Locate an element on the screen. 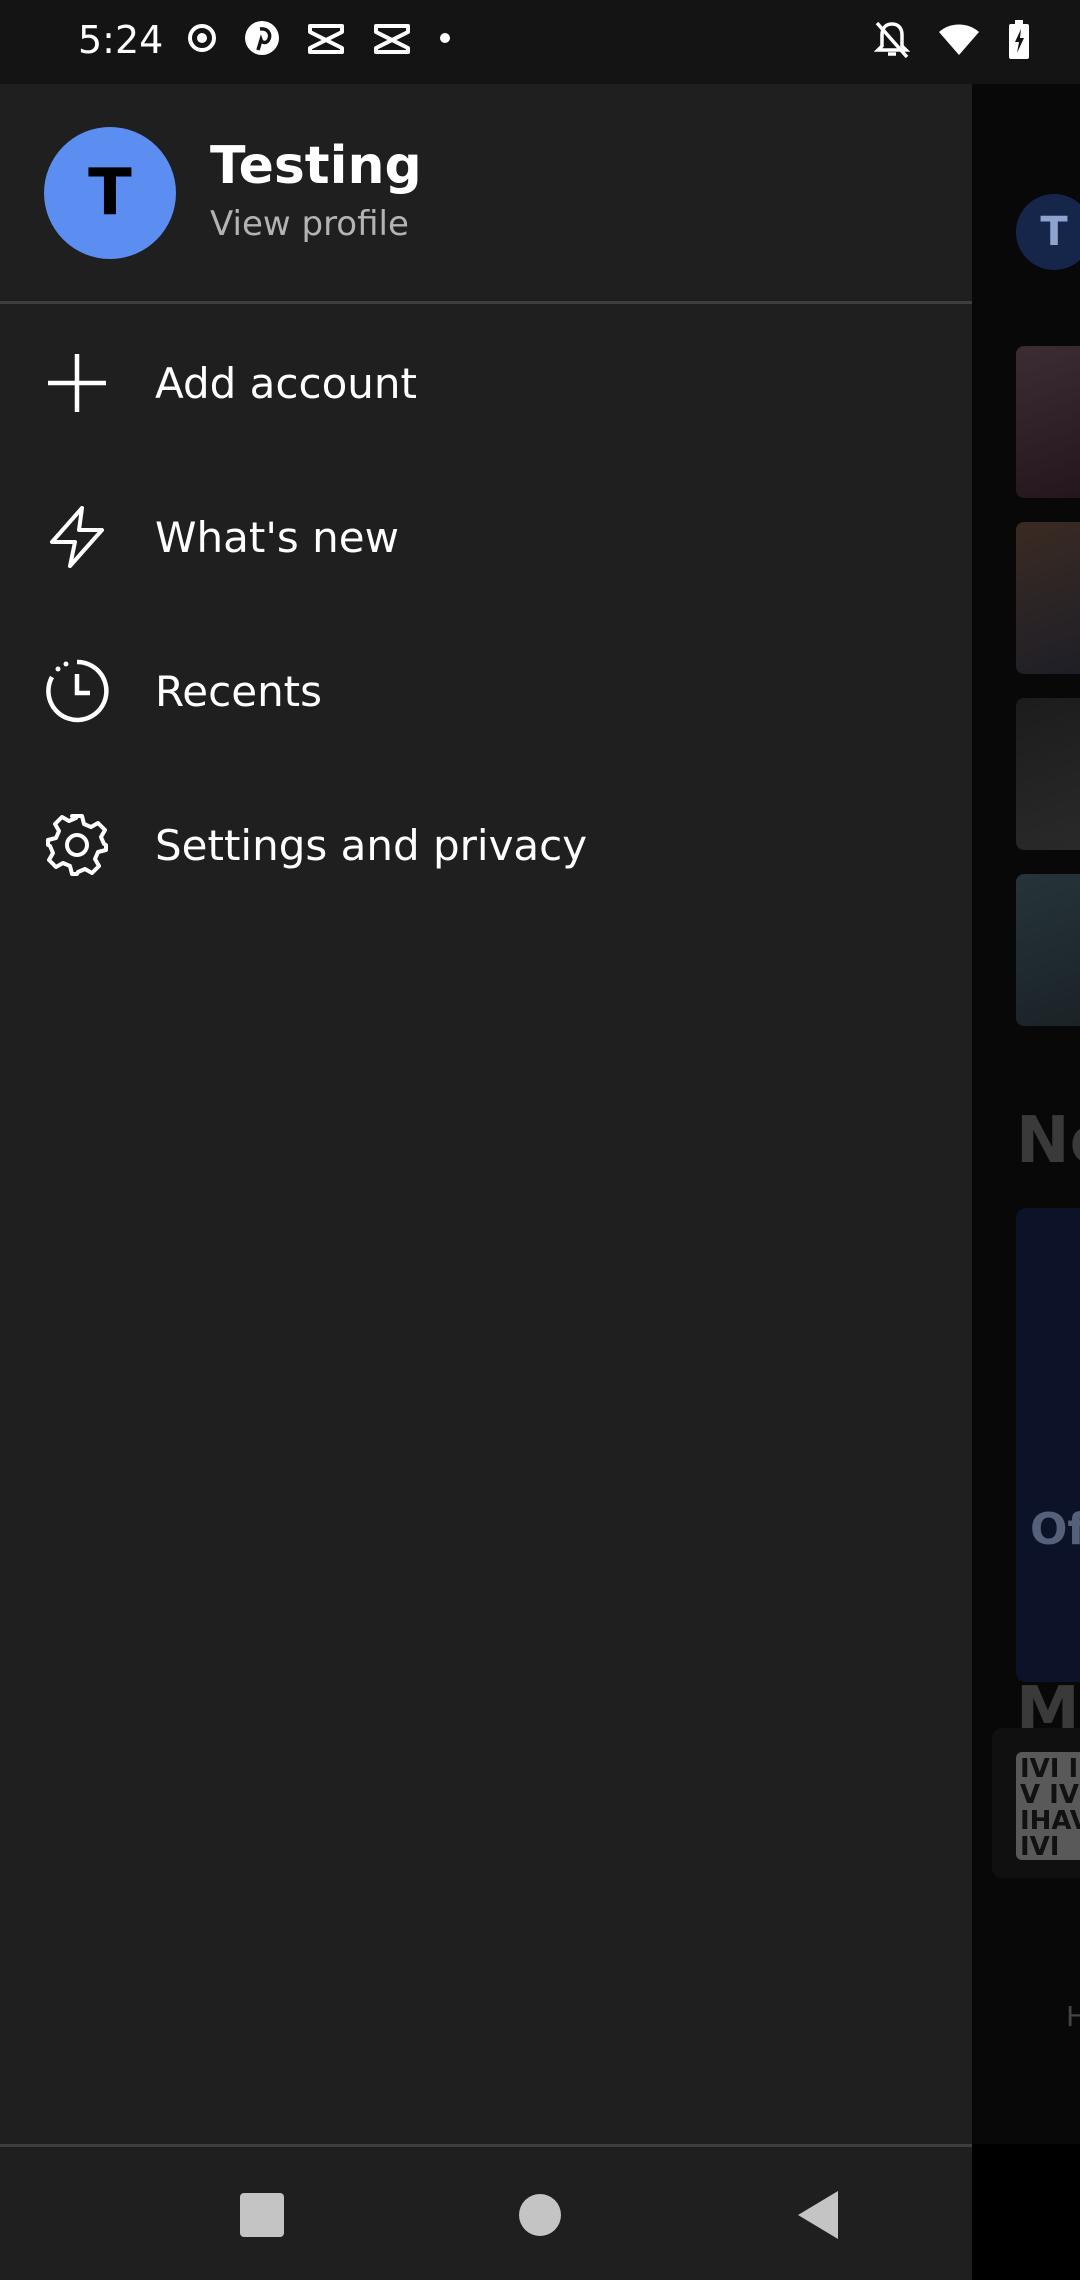 The height and width of the screenshot is (2280, 1080). system-icons is located at coordinates (952, 40).